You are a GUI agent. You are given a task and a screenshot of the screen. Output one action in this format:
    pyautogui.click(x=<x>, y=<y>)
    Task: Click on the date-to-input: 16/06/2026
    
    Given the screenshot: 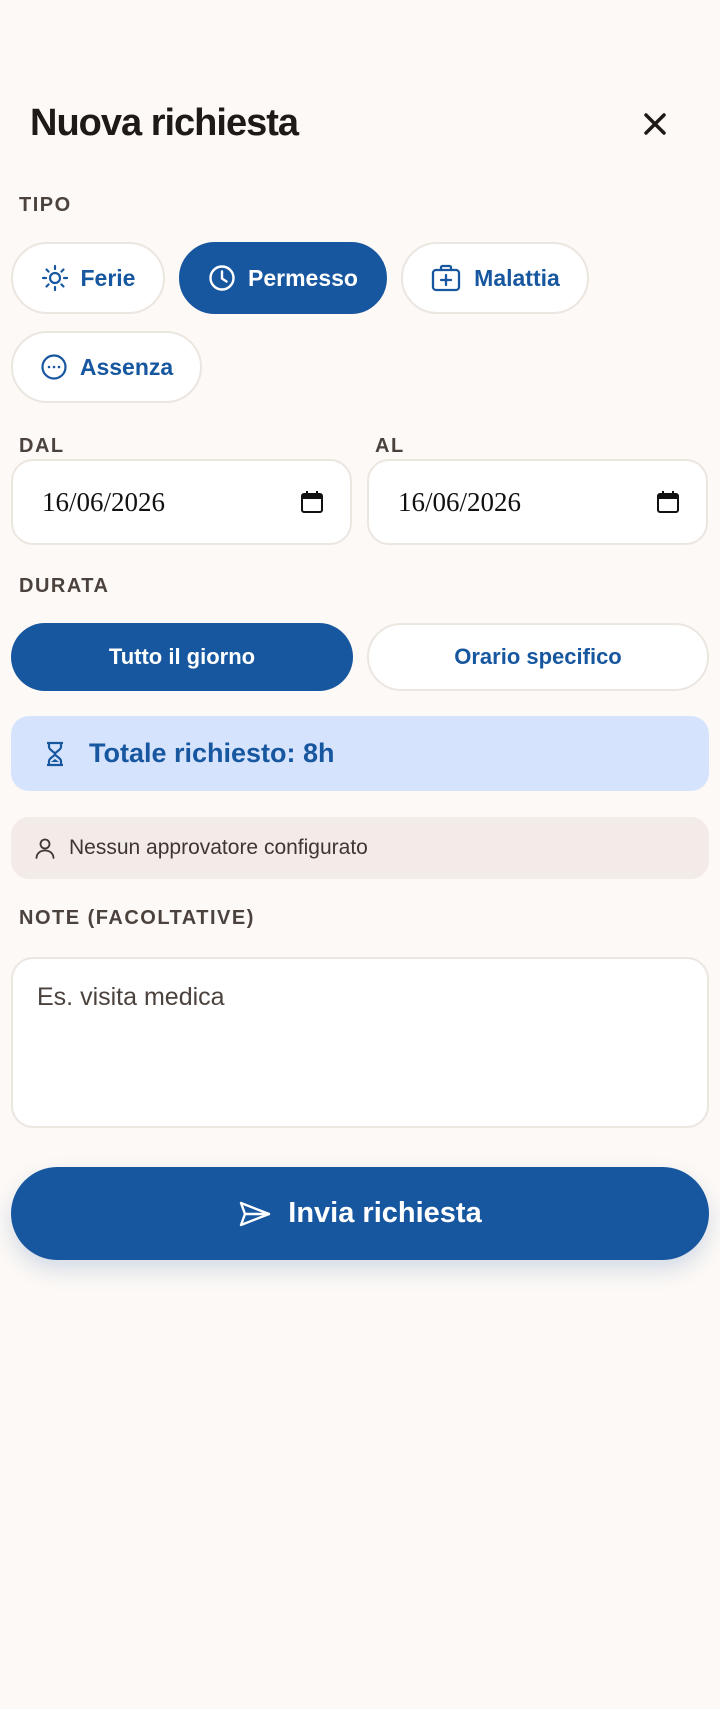 What is the action you would take?
    pyautogui.click(x=537, y=502)
    